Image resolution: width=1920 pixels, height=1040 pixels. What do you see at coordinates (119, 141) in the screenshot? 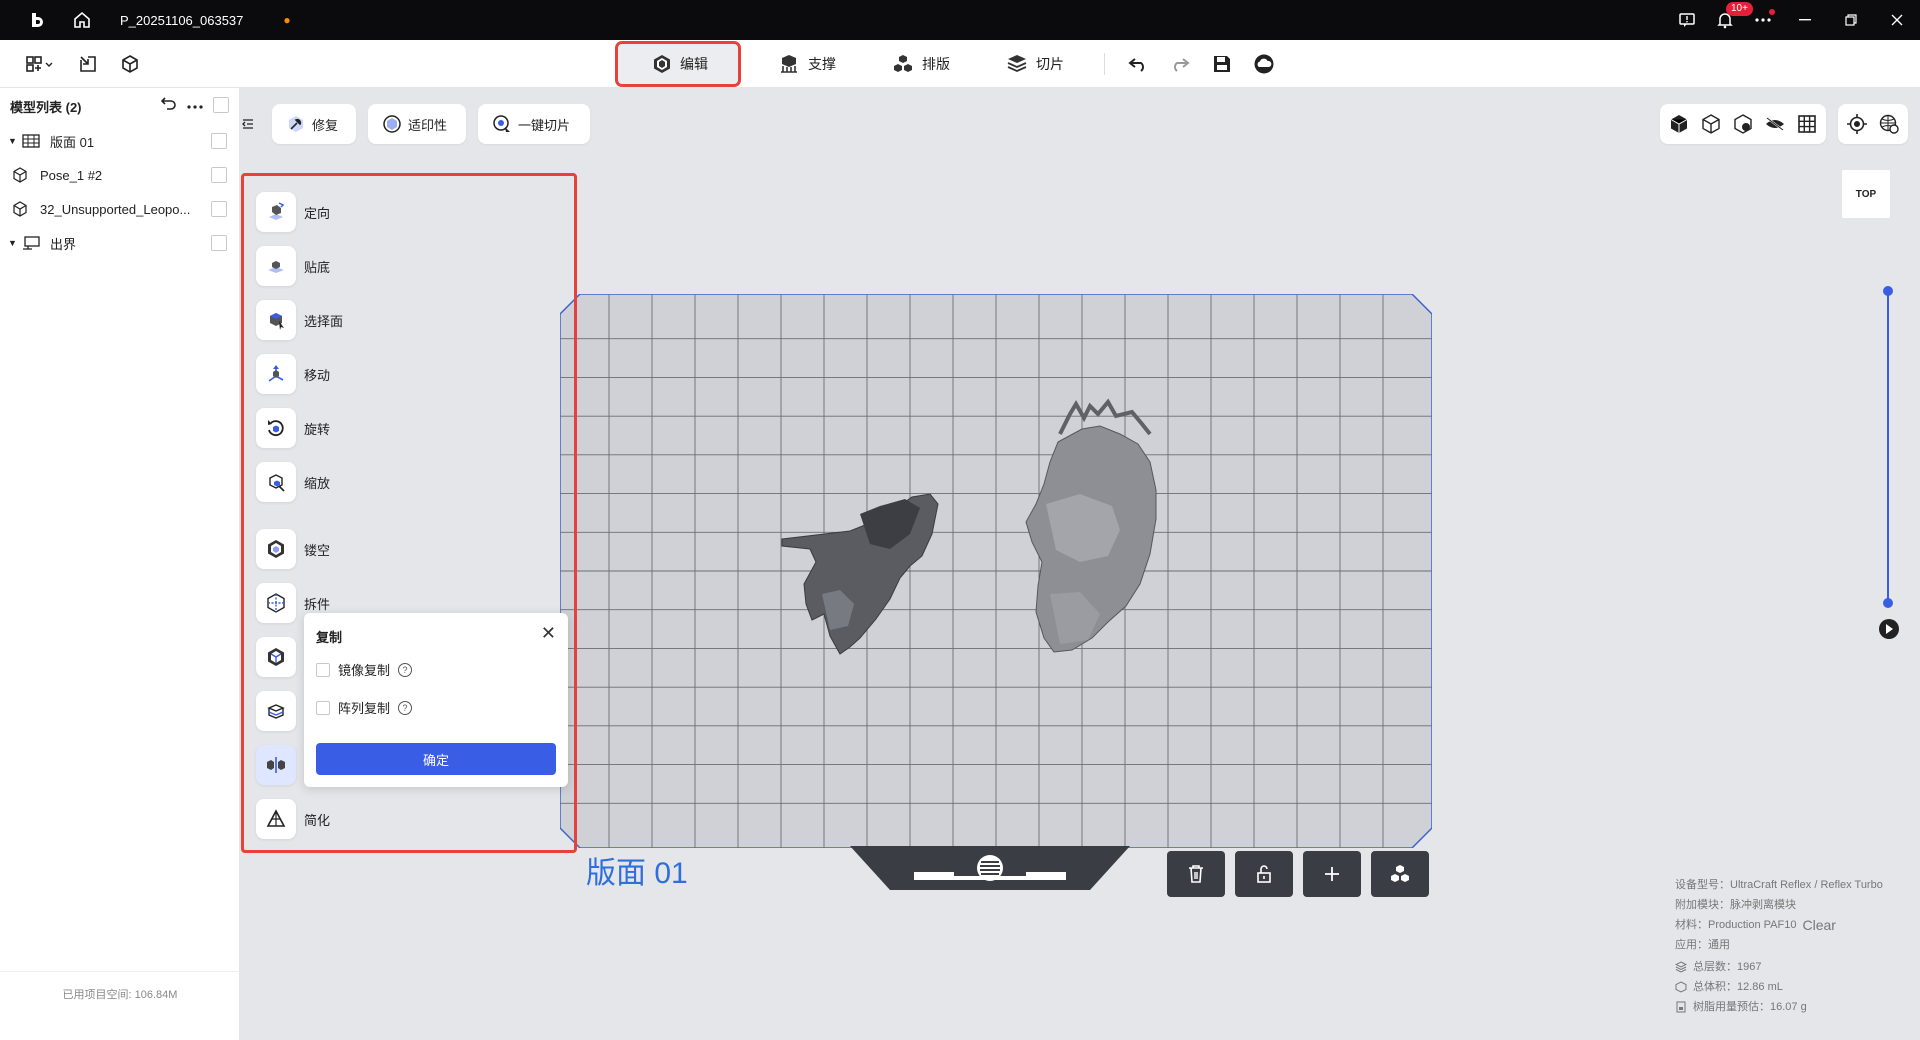
I see `list-item-plate: ▼ 版面 01` at bounding box center [119, 141].